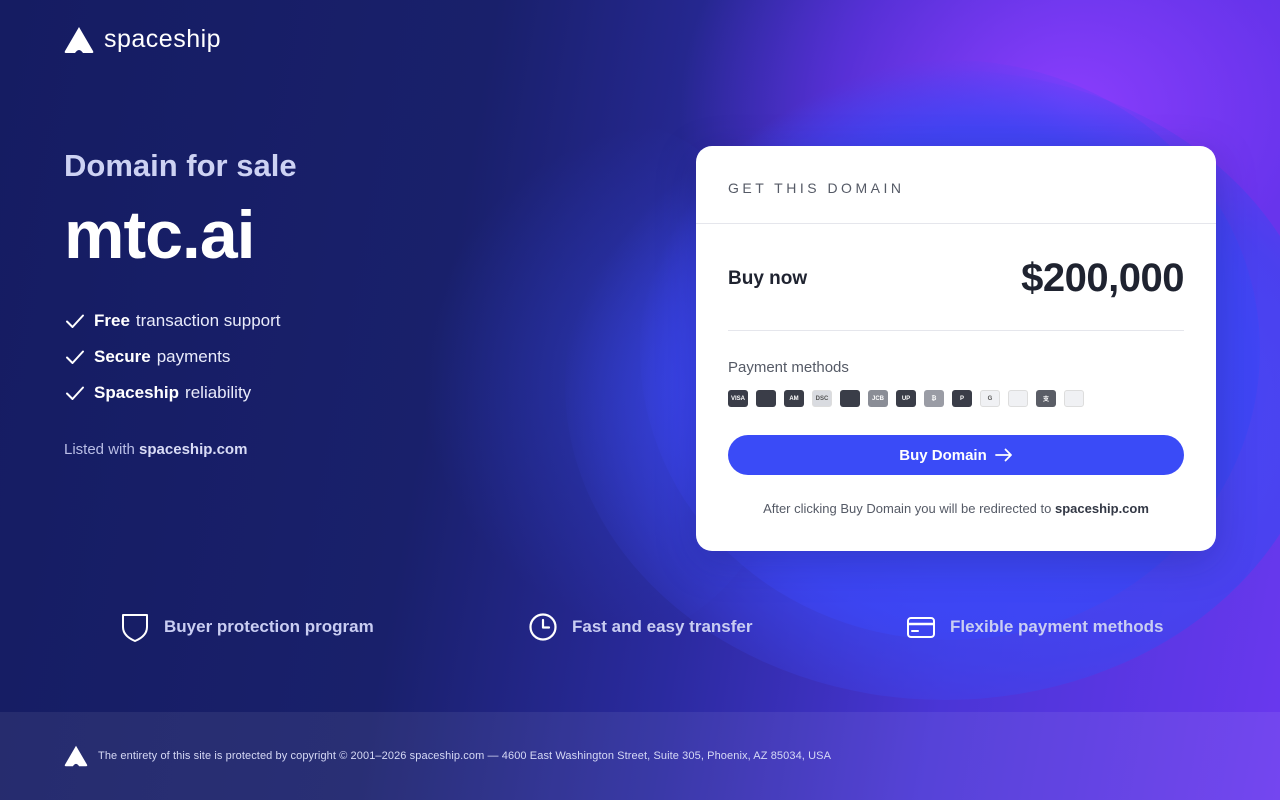 This screenshot has height=800, width=1280. I want to click on benefit-flexible-payment: Flexible payment methods, so click(1035, 627).